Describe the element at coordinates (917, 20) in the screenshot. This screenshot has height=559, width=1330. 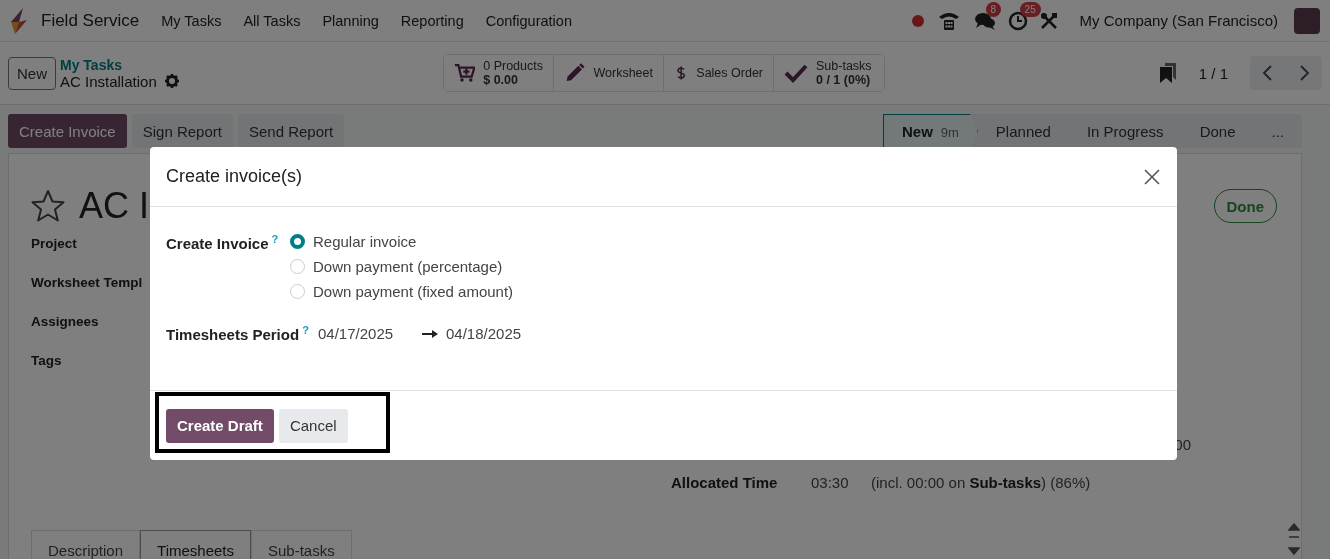
I see `status-dot-icon` at that location.